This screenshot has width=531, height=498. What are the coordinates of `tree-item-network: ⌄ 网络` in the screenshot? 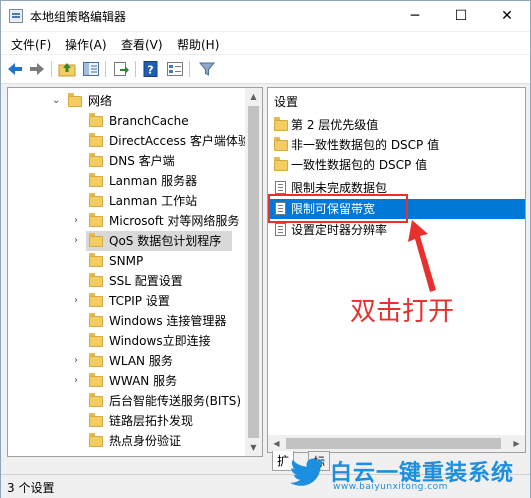 It's located at (126, 101).